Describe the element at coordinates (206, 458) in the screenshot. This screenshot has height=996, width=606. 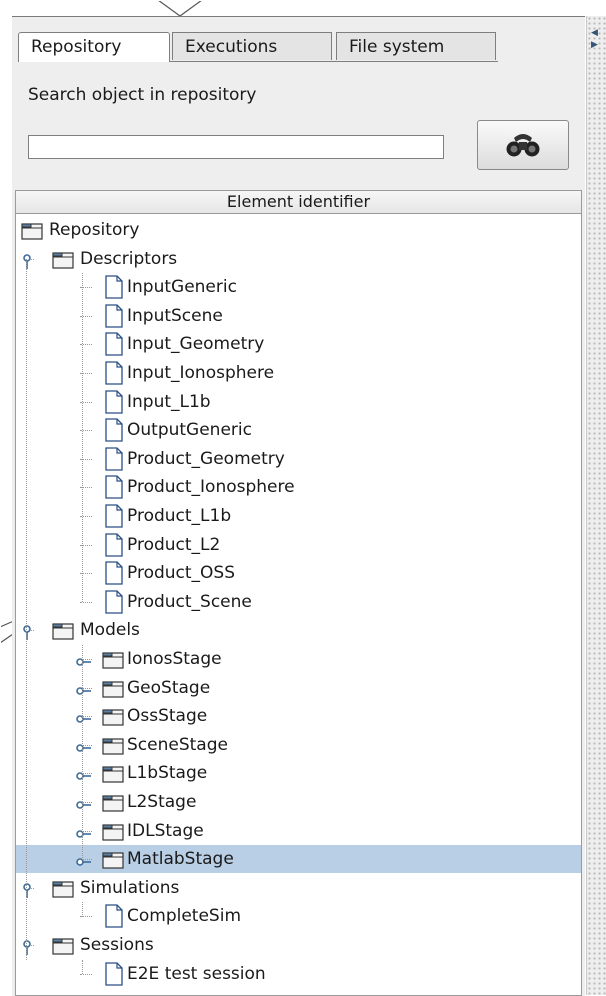
I see `tree-node-label: Product_Geometry` at that location.